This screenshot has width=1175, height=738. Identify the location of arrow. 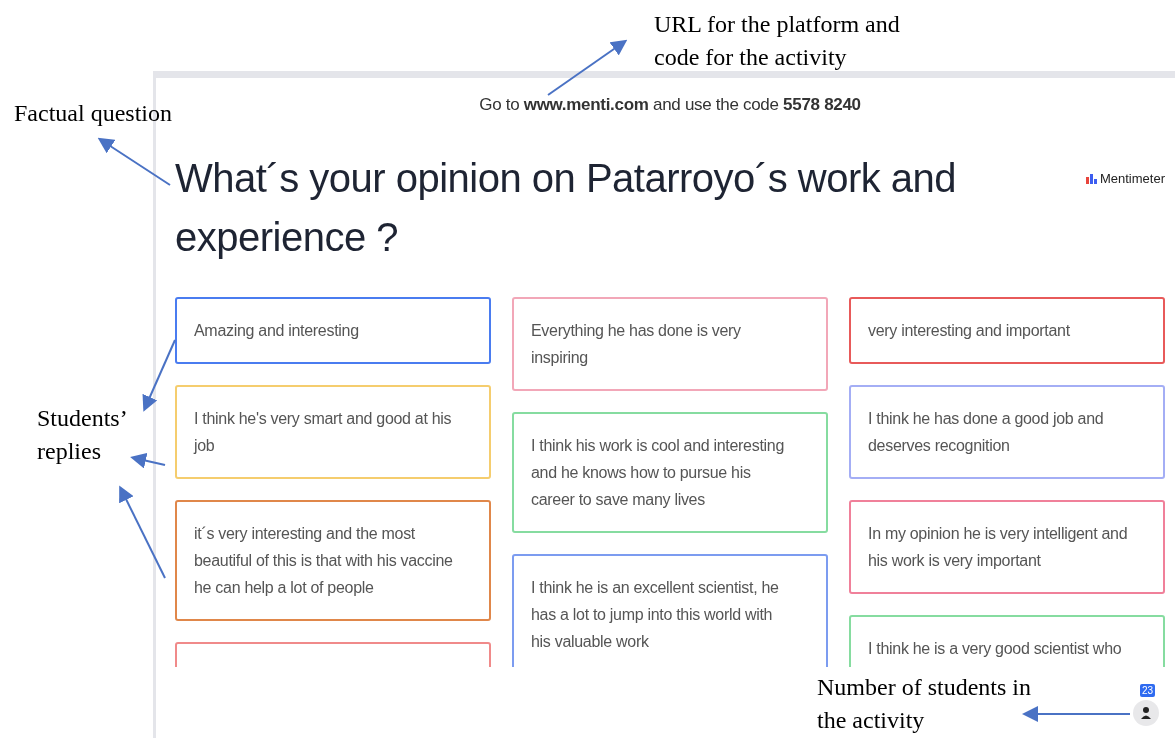
(148, 460).